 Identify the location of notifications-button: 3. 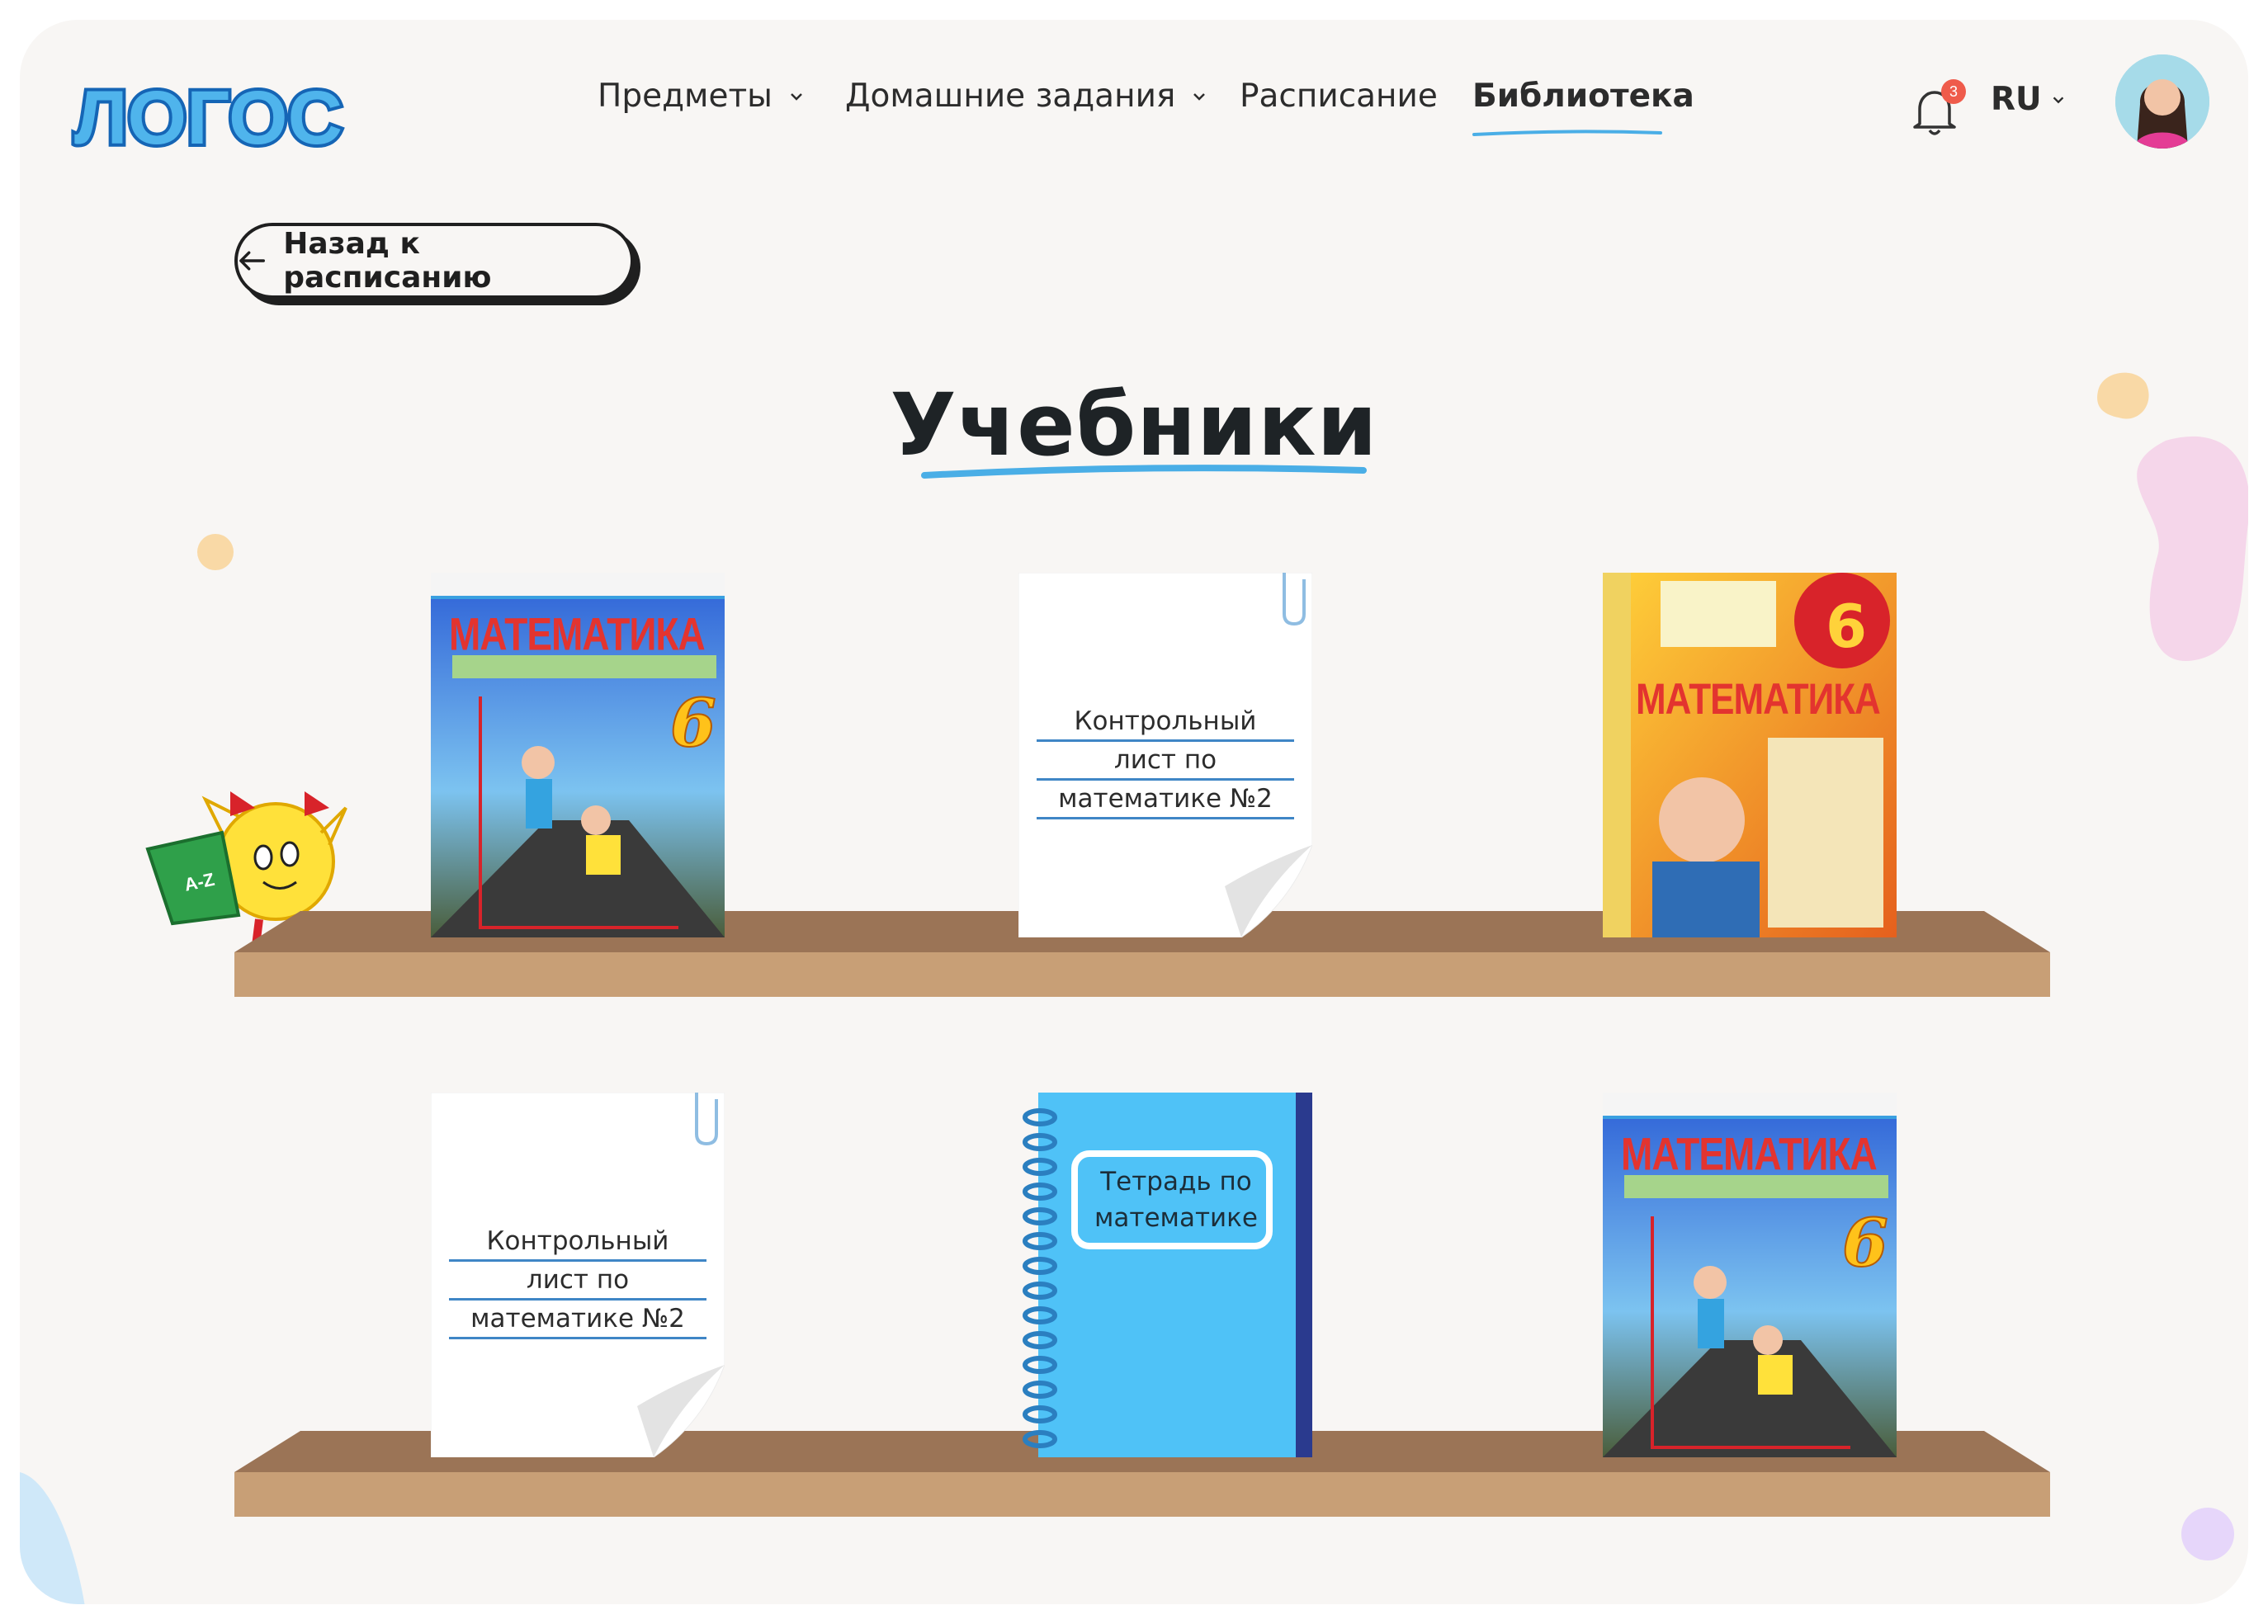
(1935, 111).